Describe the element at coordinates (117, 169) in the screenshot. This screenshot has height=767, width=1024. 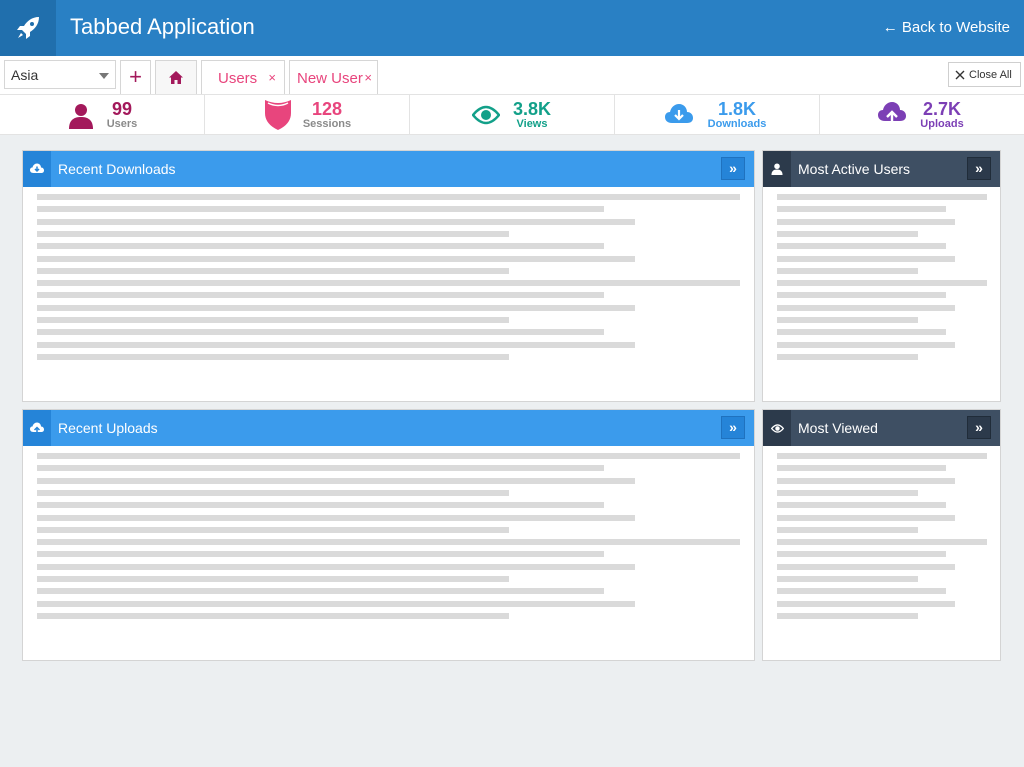
I see `panel-title: Recent Downloads` at that location.